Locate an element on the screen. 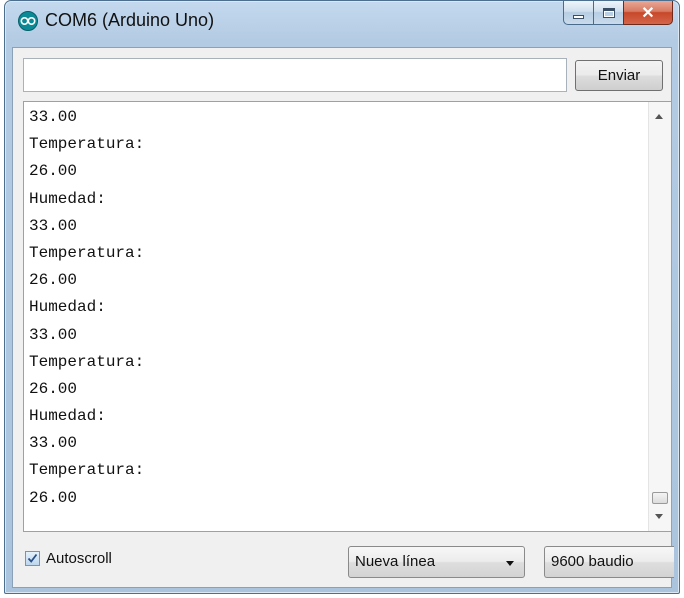 The image size is (684, 598). maximize-button is located at coordinates (608, 13).